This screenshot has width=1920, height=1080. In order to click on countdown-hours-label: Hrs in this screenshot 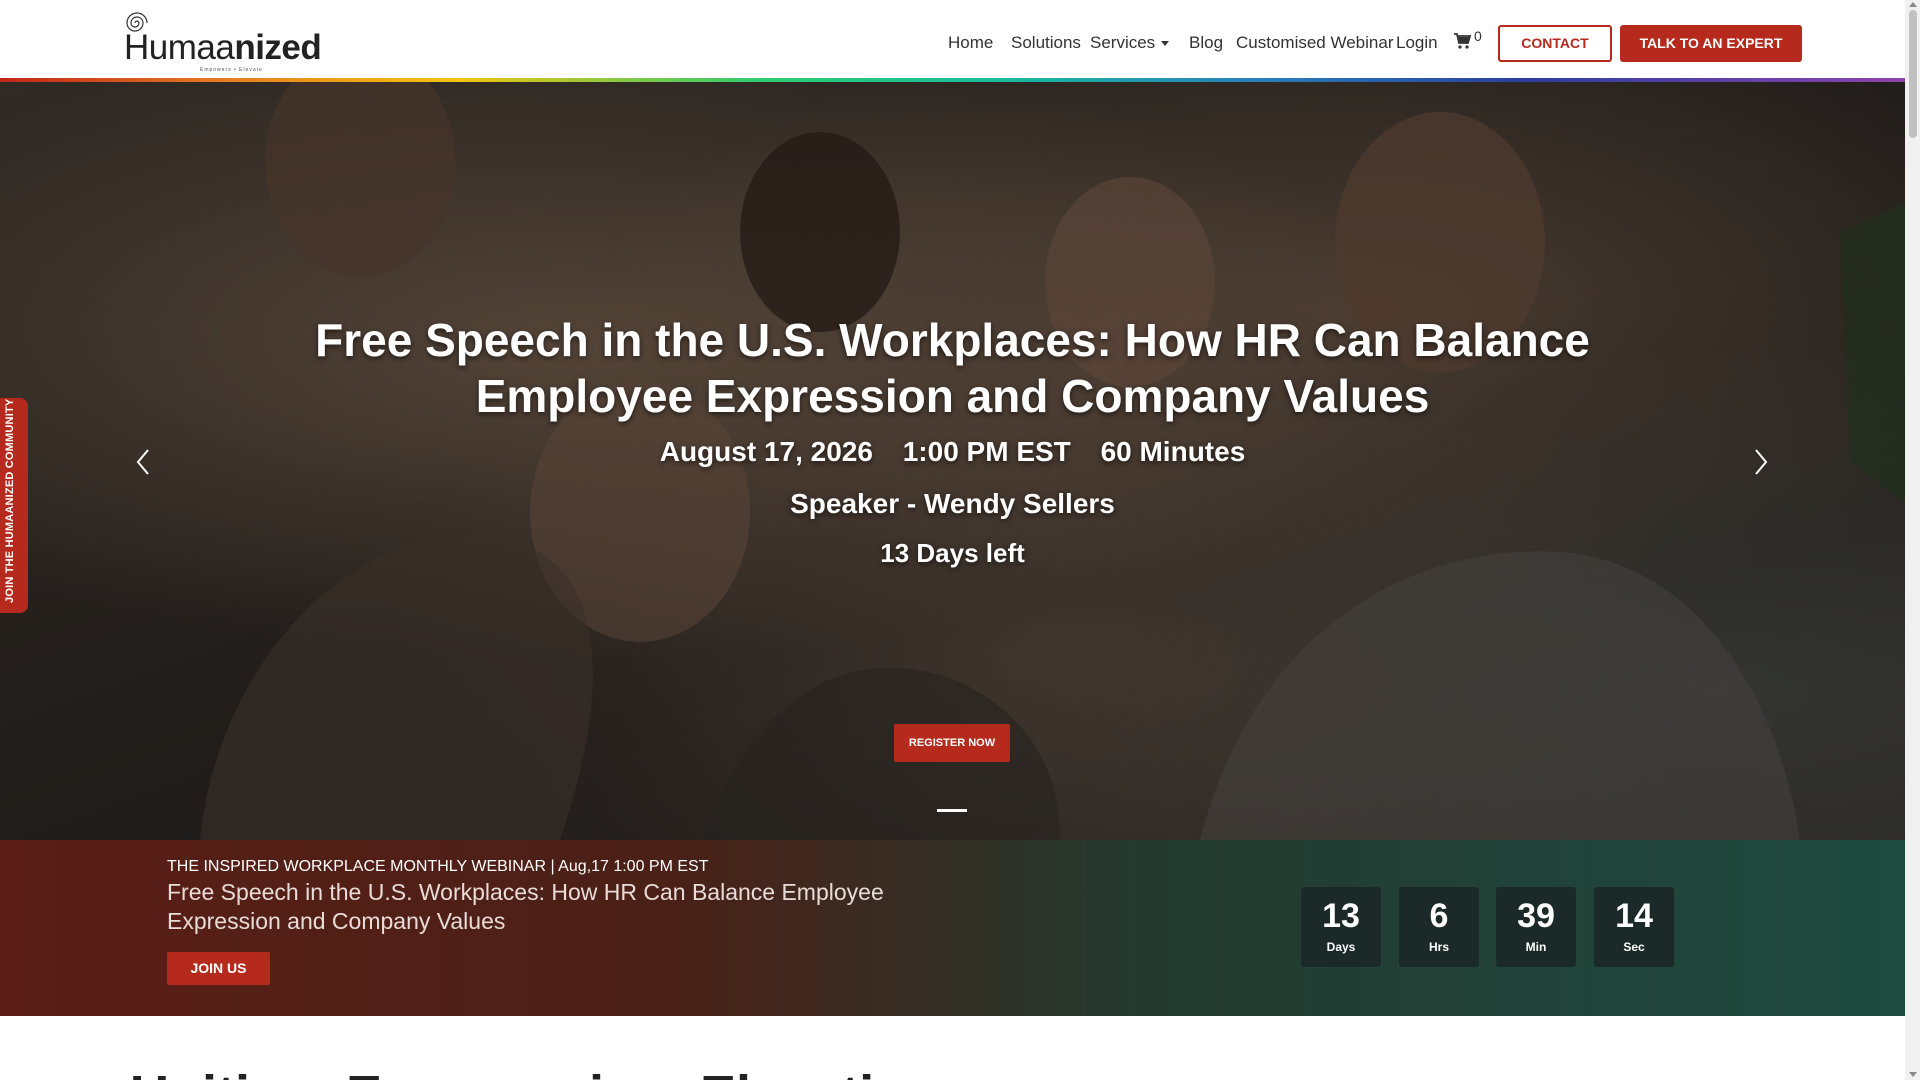, I will do `click(1438, 947)`.